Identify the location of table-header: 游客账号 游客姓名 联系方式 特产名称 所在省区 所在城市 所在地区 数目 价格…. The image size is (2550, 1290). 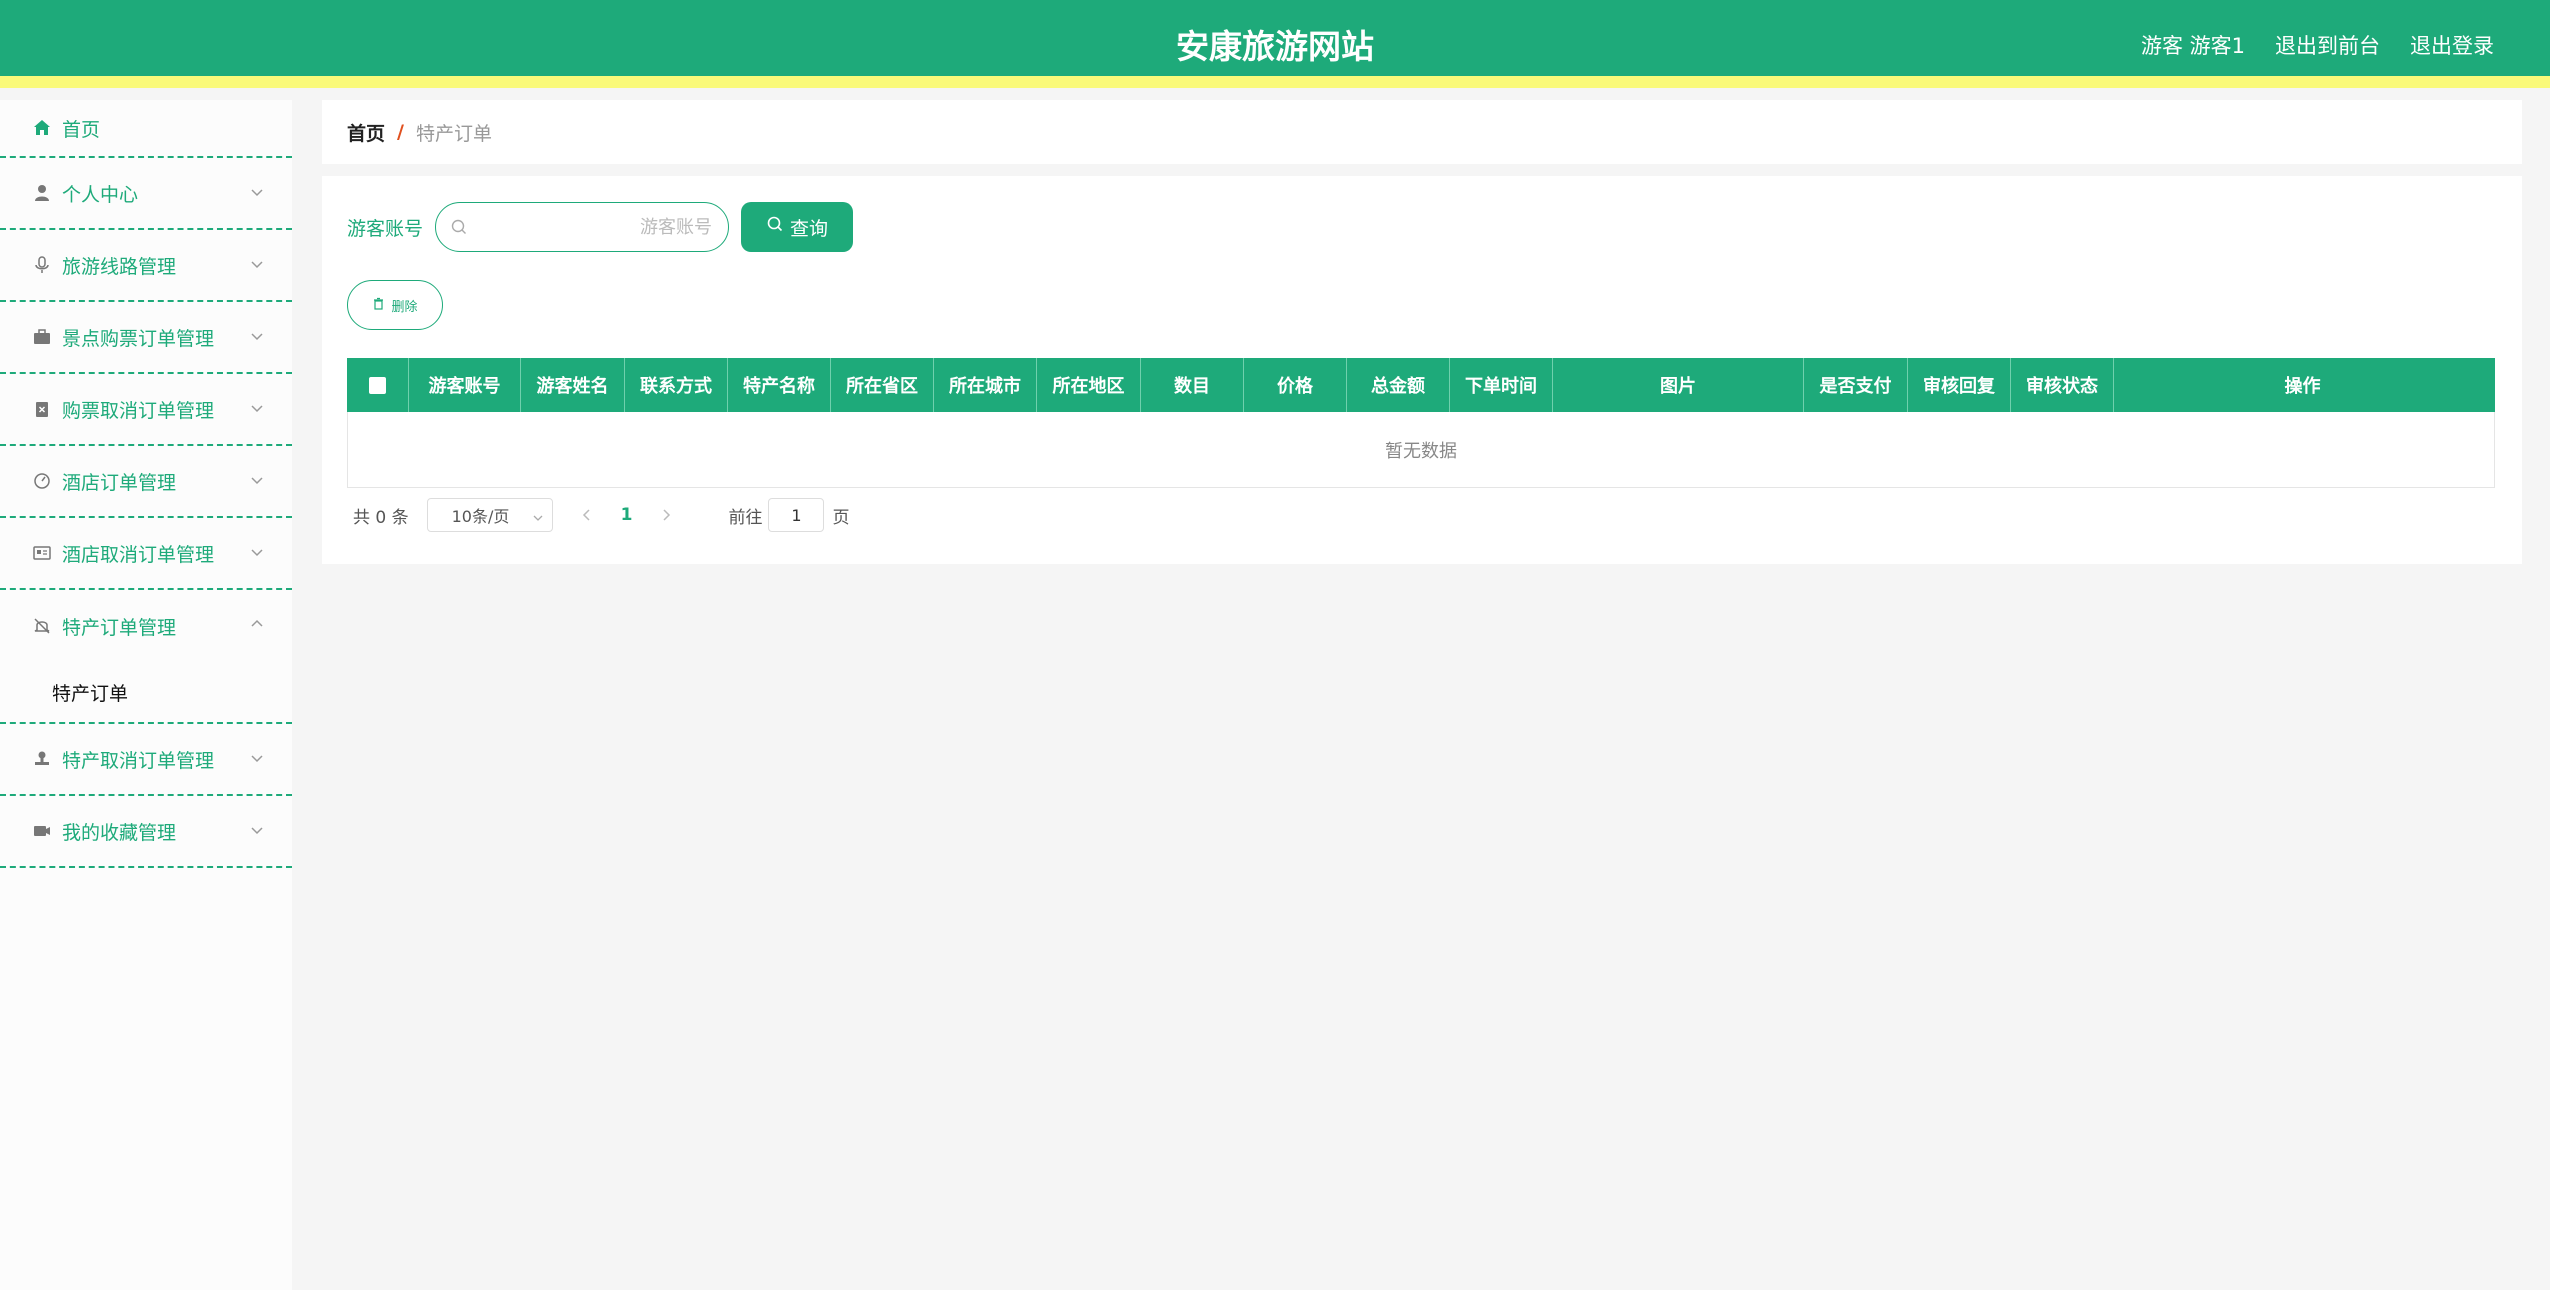
(1421, 385).